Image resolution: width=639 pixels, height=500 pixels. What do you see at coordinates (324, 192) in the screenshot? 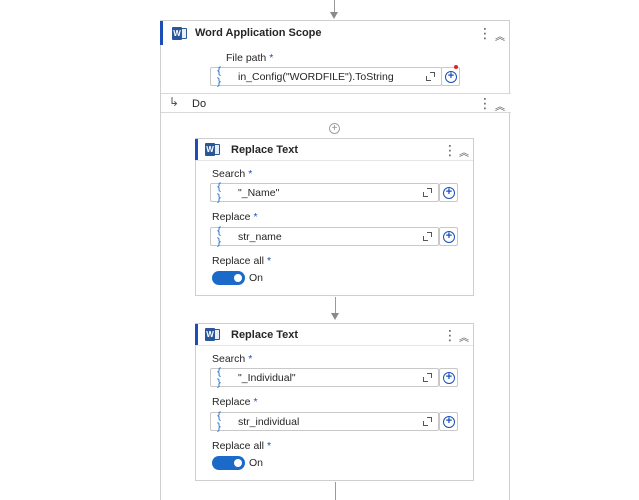
I see `search-field: { } "_Name"` at bounding box center [324, 192].